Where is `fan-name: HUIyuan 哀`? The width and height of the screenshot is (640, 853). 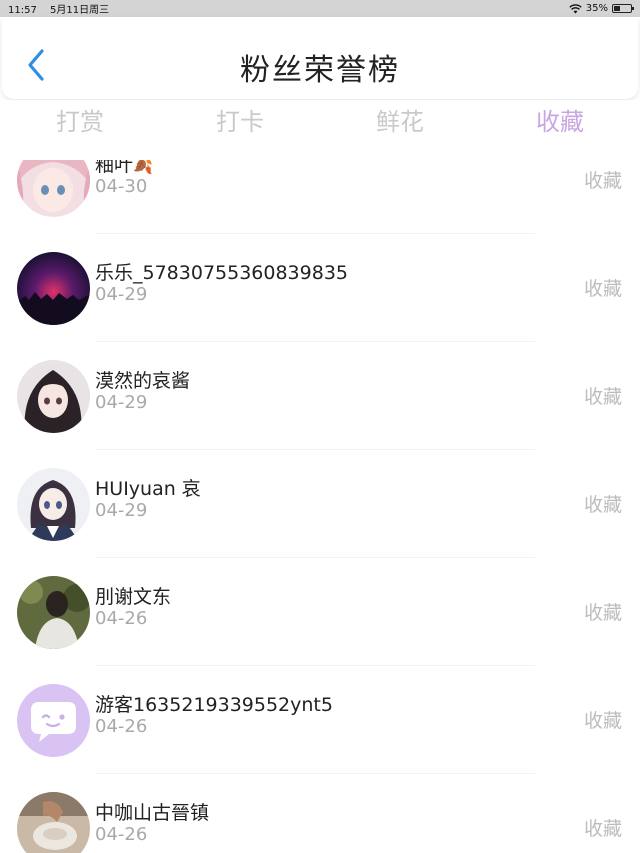
fan-name: HUIyuan 哀 is located at coordinates (148, 489).